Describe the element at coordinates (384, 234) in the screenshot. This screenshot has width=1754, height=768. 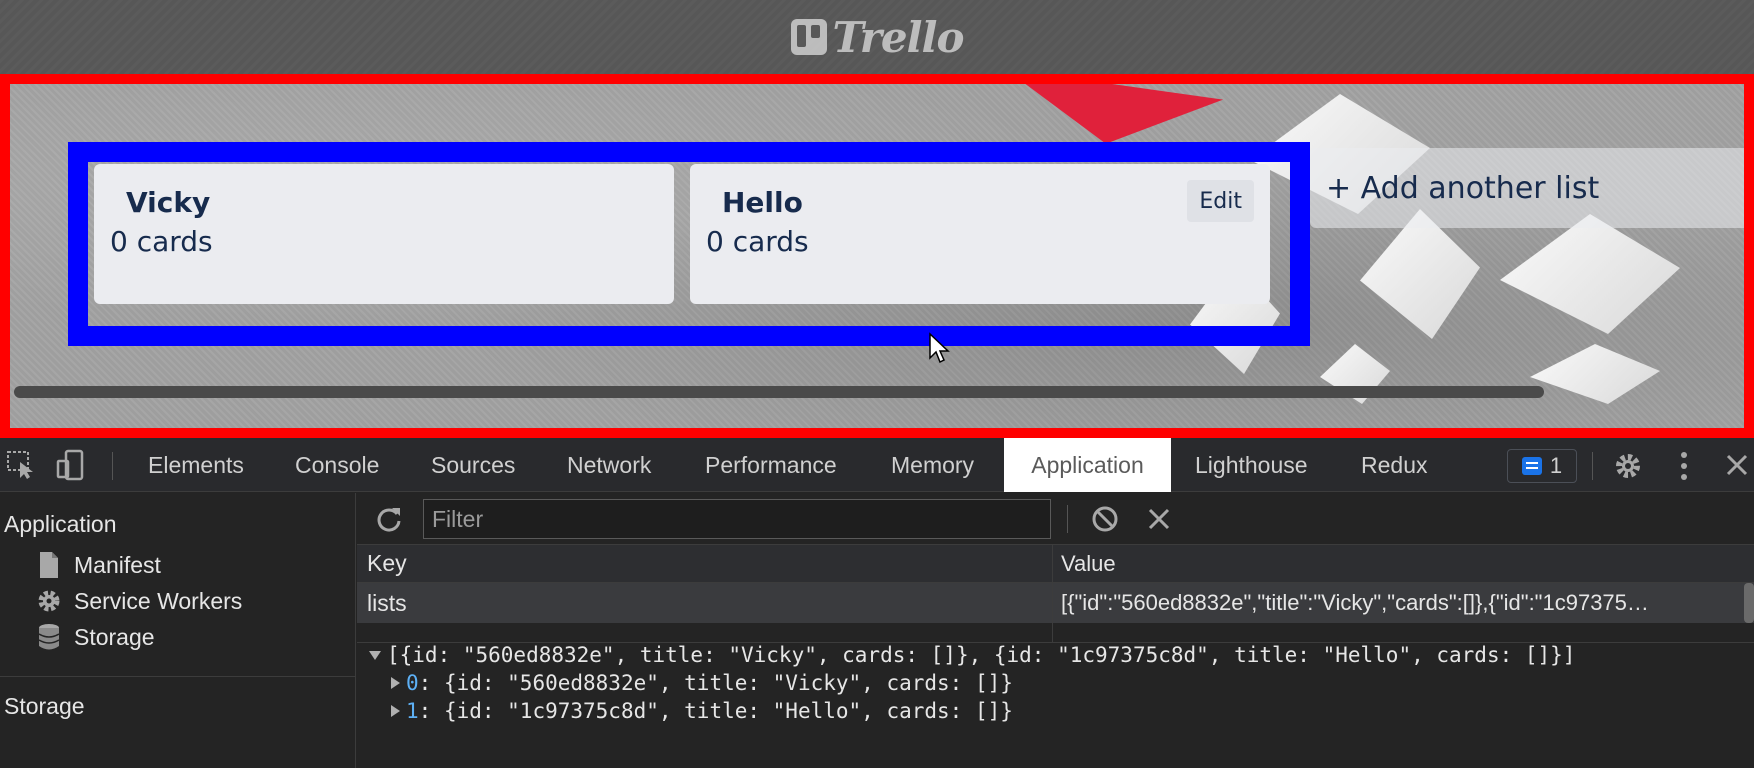
I see `list-card-vicky: Vicky 0 cards` at that location.